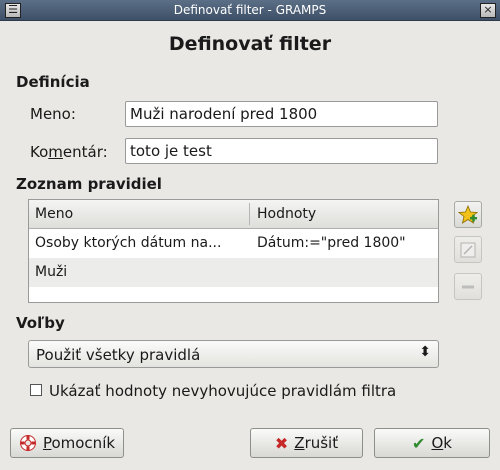  I want to click on close-icon: ×, so click(488, 10).